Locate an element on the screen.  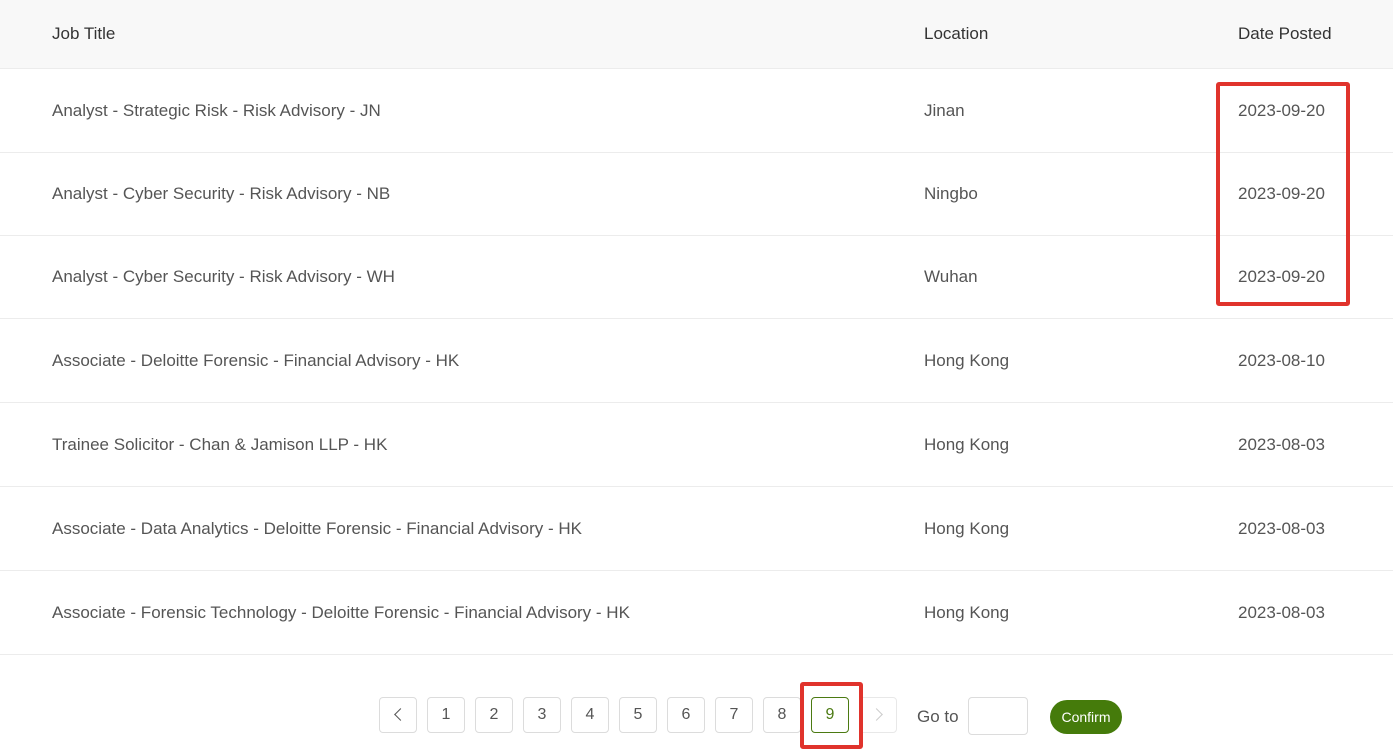
page-button-5: 5 is located at coordinates (638, 715).